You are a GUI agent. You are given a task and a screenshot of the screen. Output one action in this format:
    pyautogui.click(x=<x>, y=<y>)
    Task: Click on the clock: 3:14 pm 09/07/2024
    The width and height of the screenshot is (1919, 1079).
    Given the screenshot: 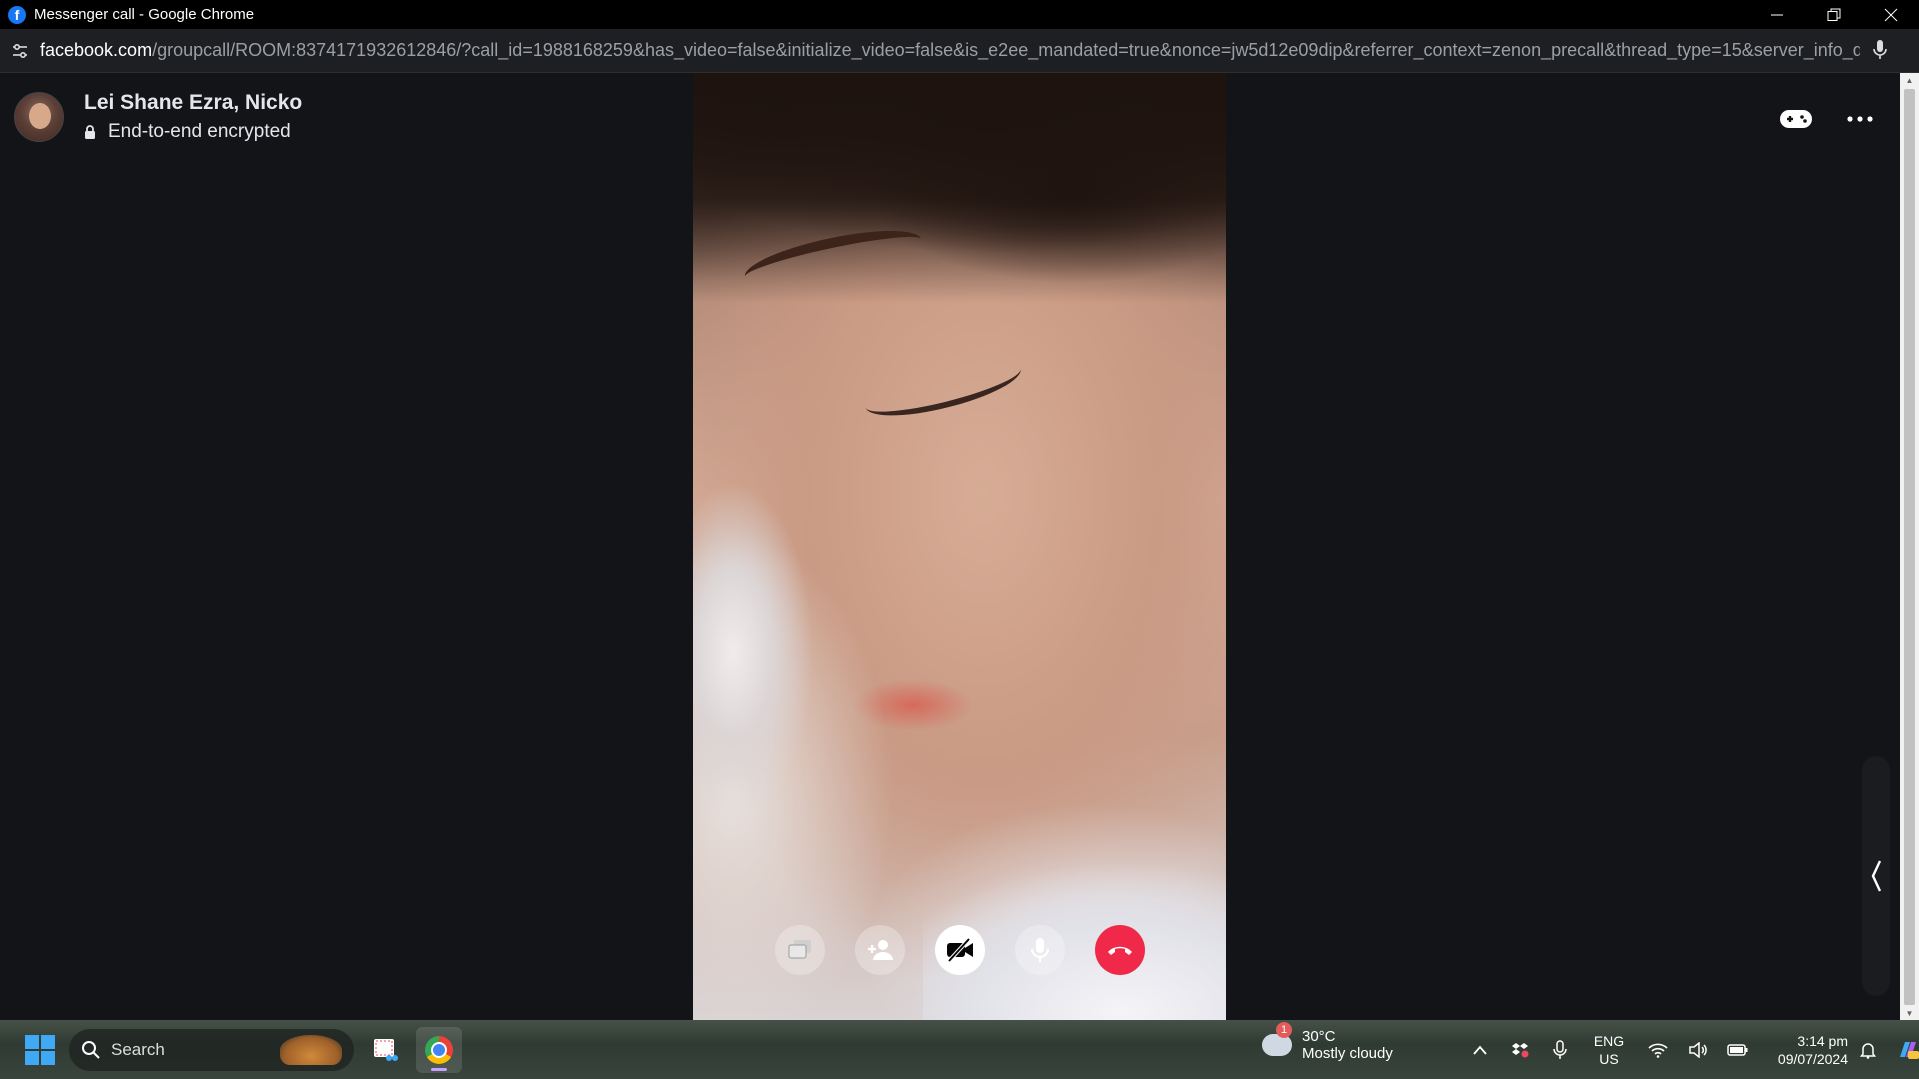 What is the action you would take?
    pyautogui.click(x=1809, y=1050)
    